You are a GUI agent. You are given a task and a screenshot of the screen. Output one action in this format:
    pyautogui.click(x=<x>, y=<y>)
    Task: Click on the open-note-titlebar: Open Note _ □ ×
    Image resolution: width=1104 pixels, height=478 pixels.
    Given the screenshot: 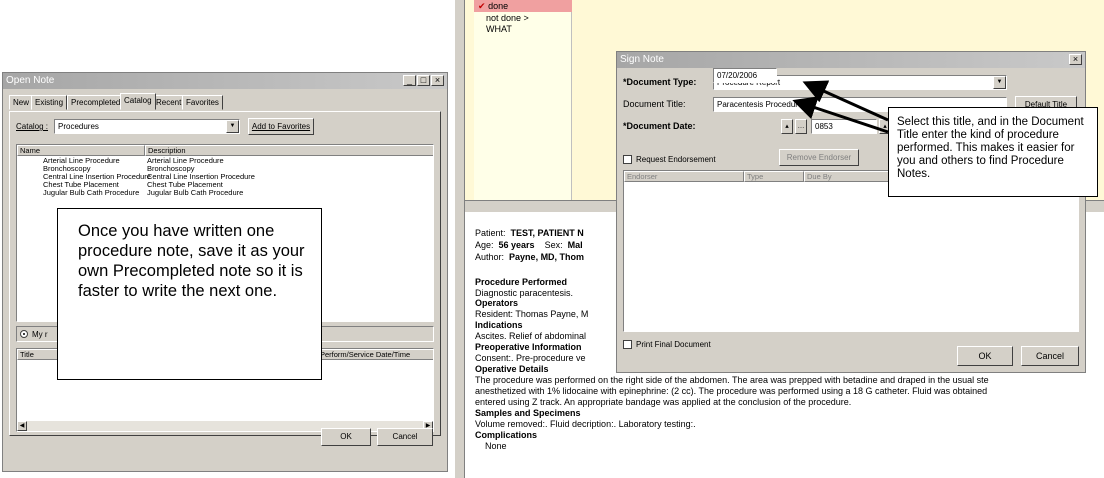 What is the action you would take?
    pyautogui.click(x=225, y=81)
    